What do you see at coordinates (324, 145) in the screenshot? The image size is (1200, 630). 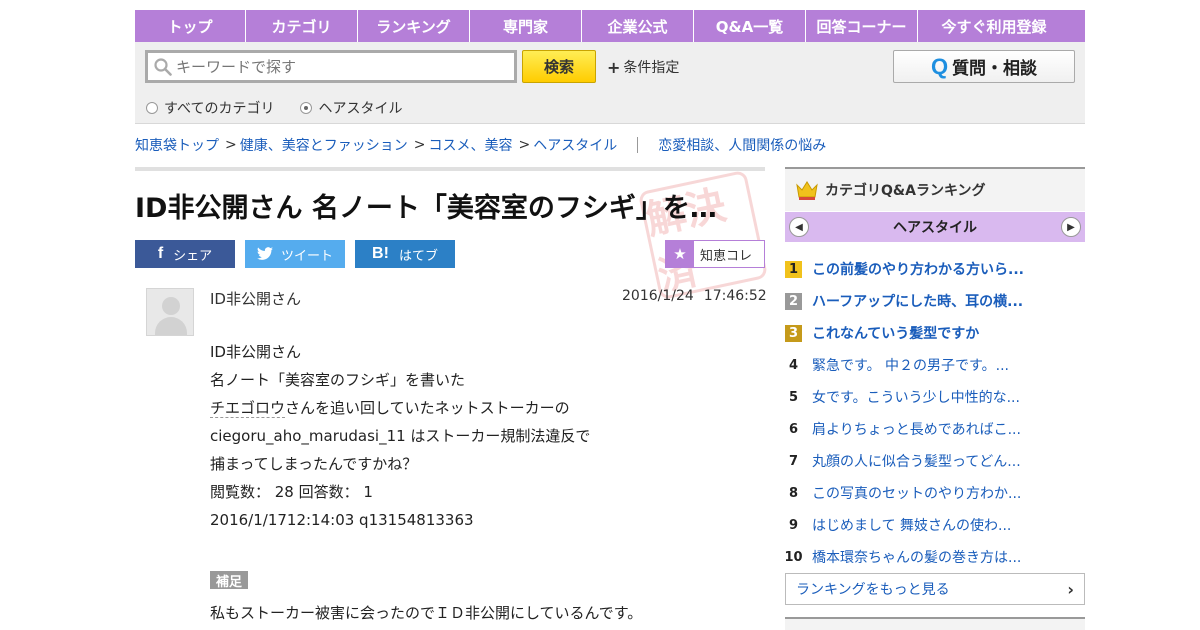 I see `breadcrumb-item: 健康、美容とファッション` at bounding box center [324, 145].